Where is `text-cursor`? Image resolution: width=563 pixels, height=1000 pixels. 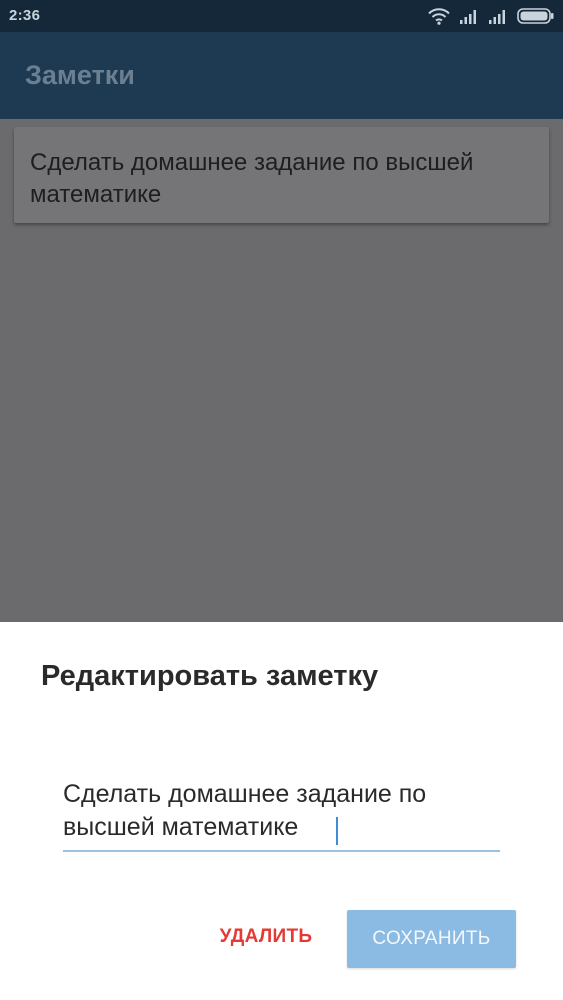
text-cursor is located at coordinates (337, 831).